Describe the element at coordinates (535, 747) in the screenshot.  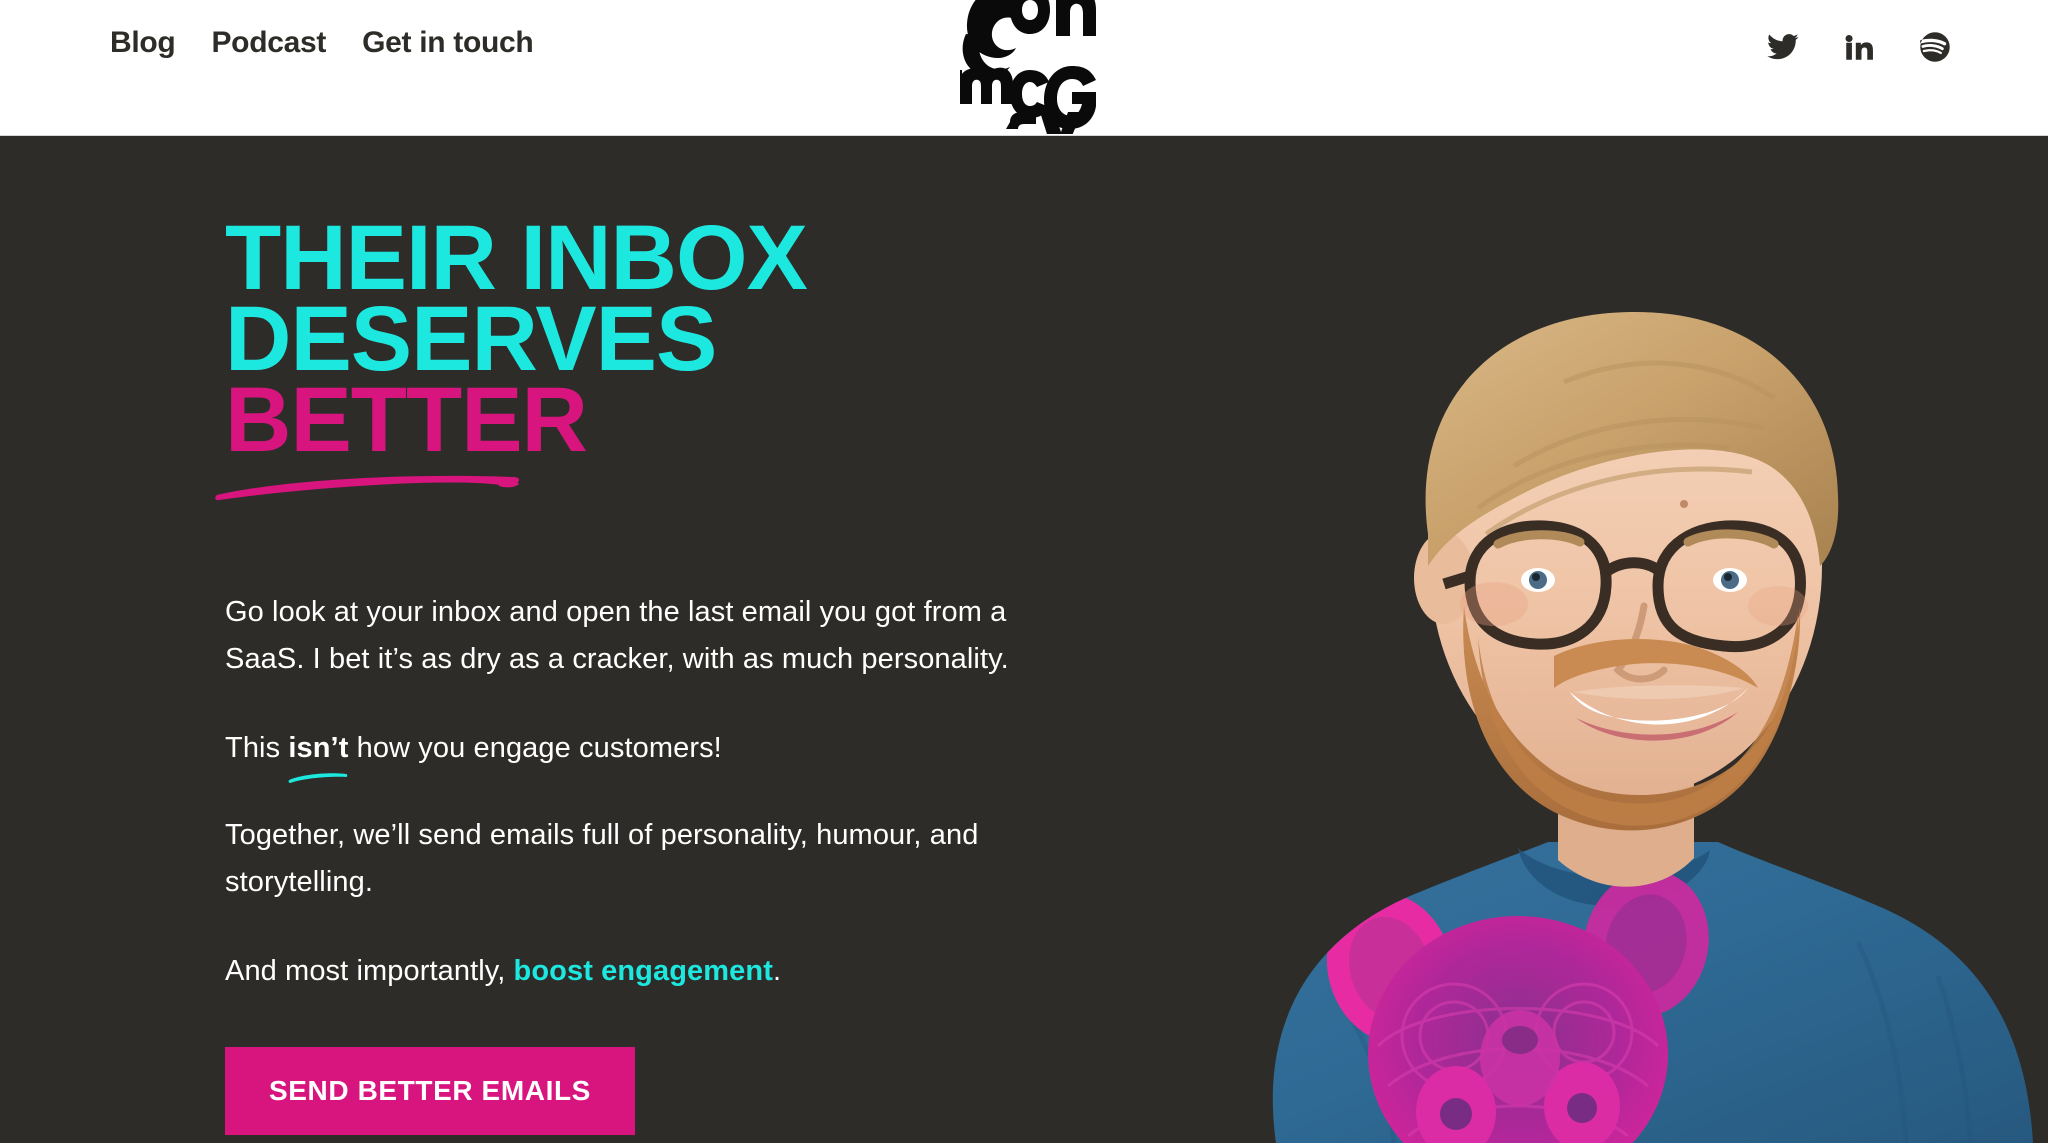
I see `hero-paragraph-2-after: how you engage customers!` at that location.